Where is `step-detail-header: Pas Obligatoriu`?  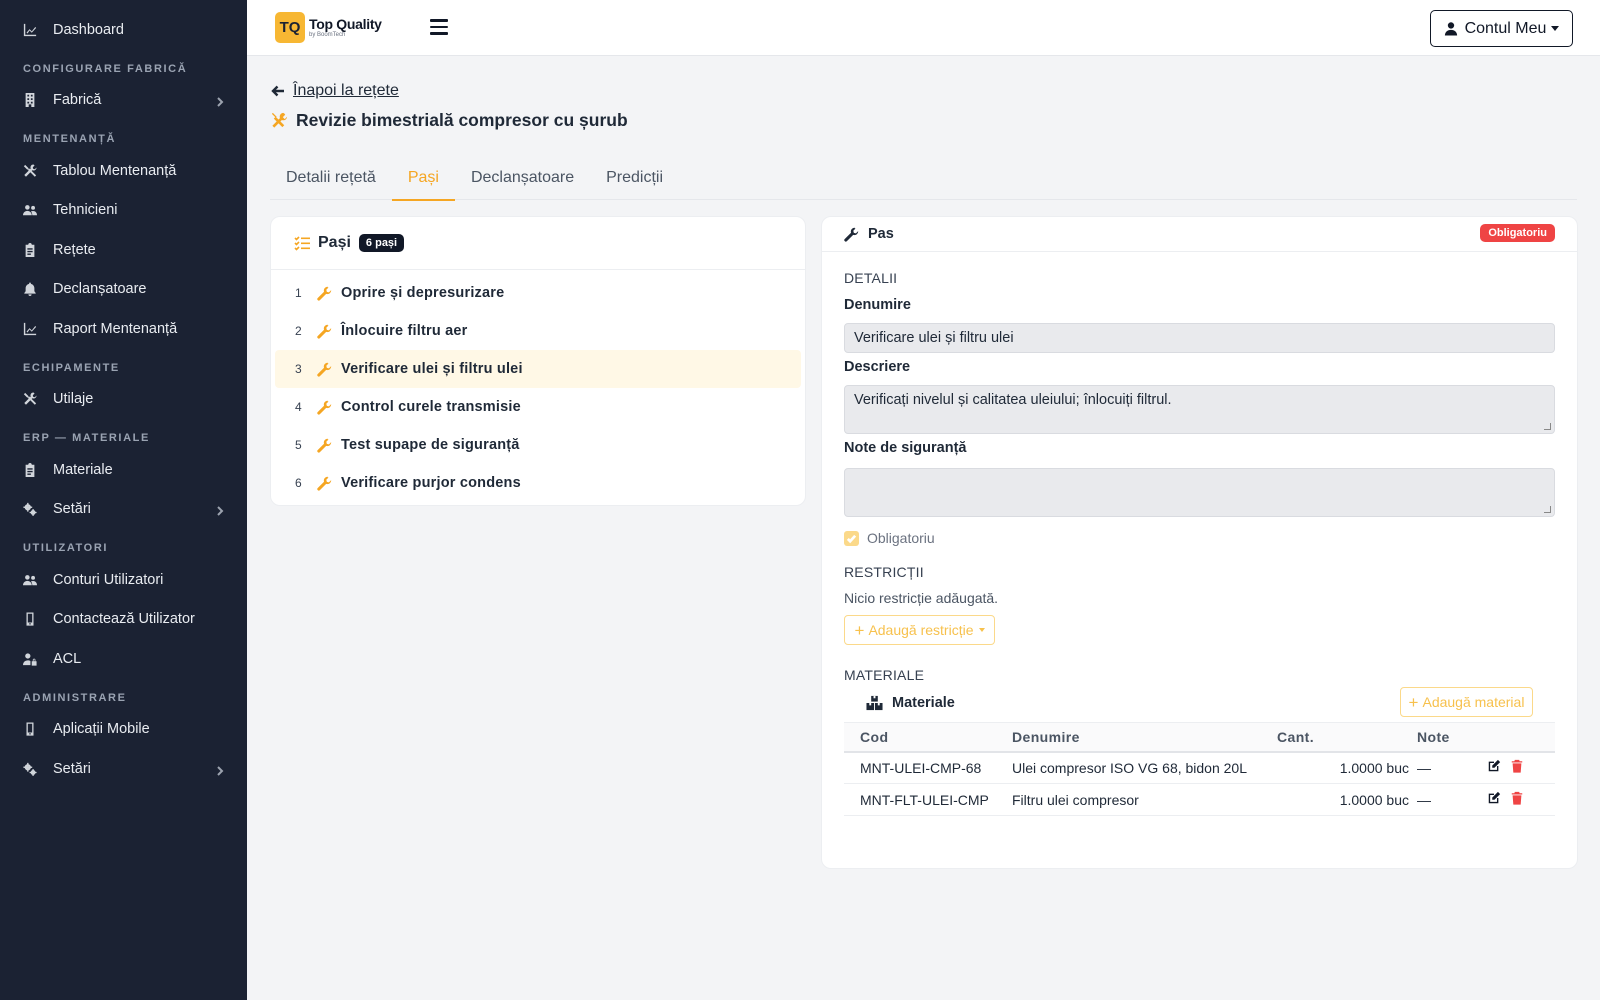
step-detail-header: Pas Obligatoriu is located at coordinates (1199, 234).